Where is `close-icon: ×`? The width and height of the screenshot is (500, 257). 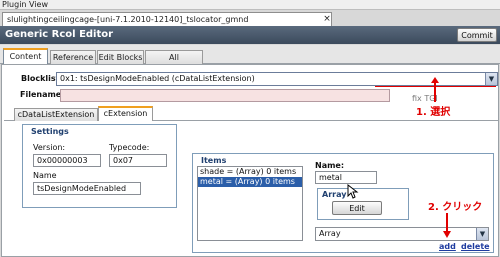
close-icon: × is located at coordinates (327, 19).